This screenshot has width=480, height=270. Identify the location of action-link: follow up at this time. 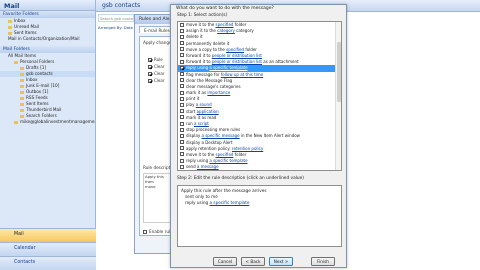
(242, 74).